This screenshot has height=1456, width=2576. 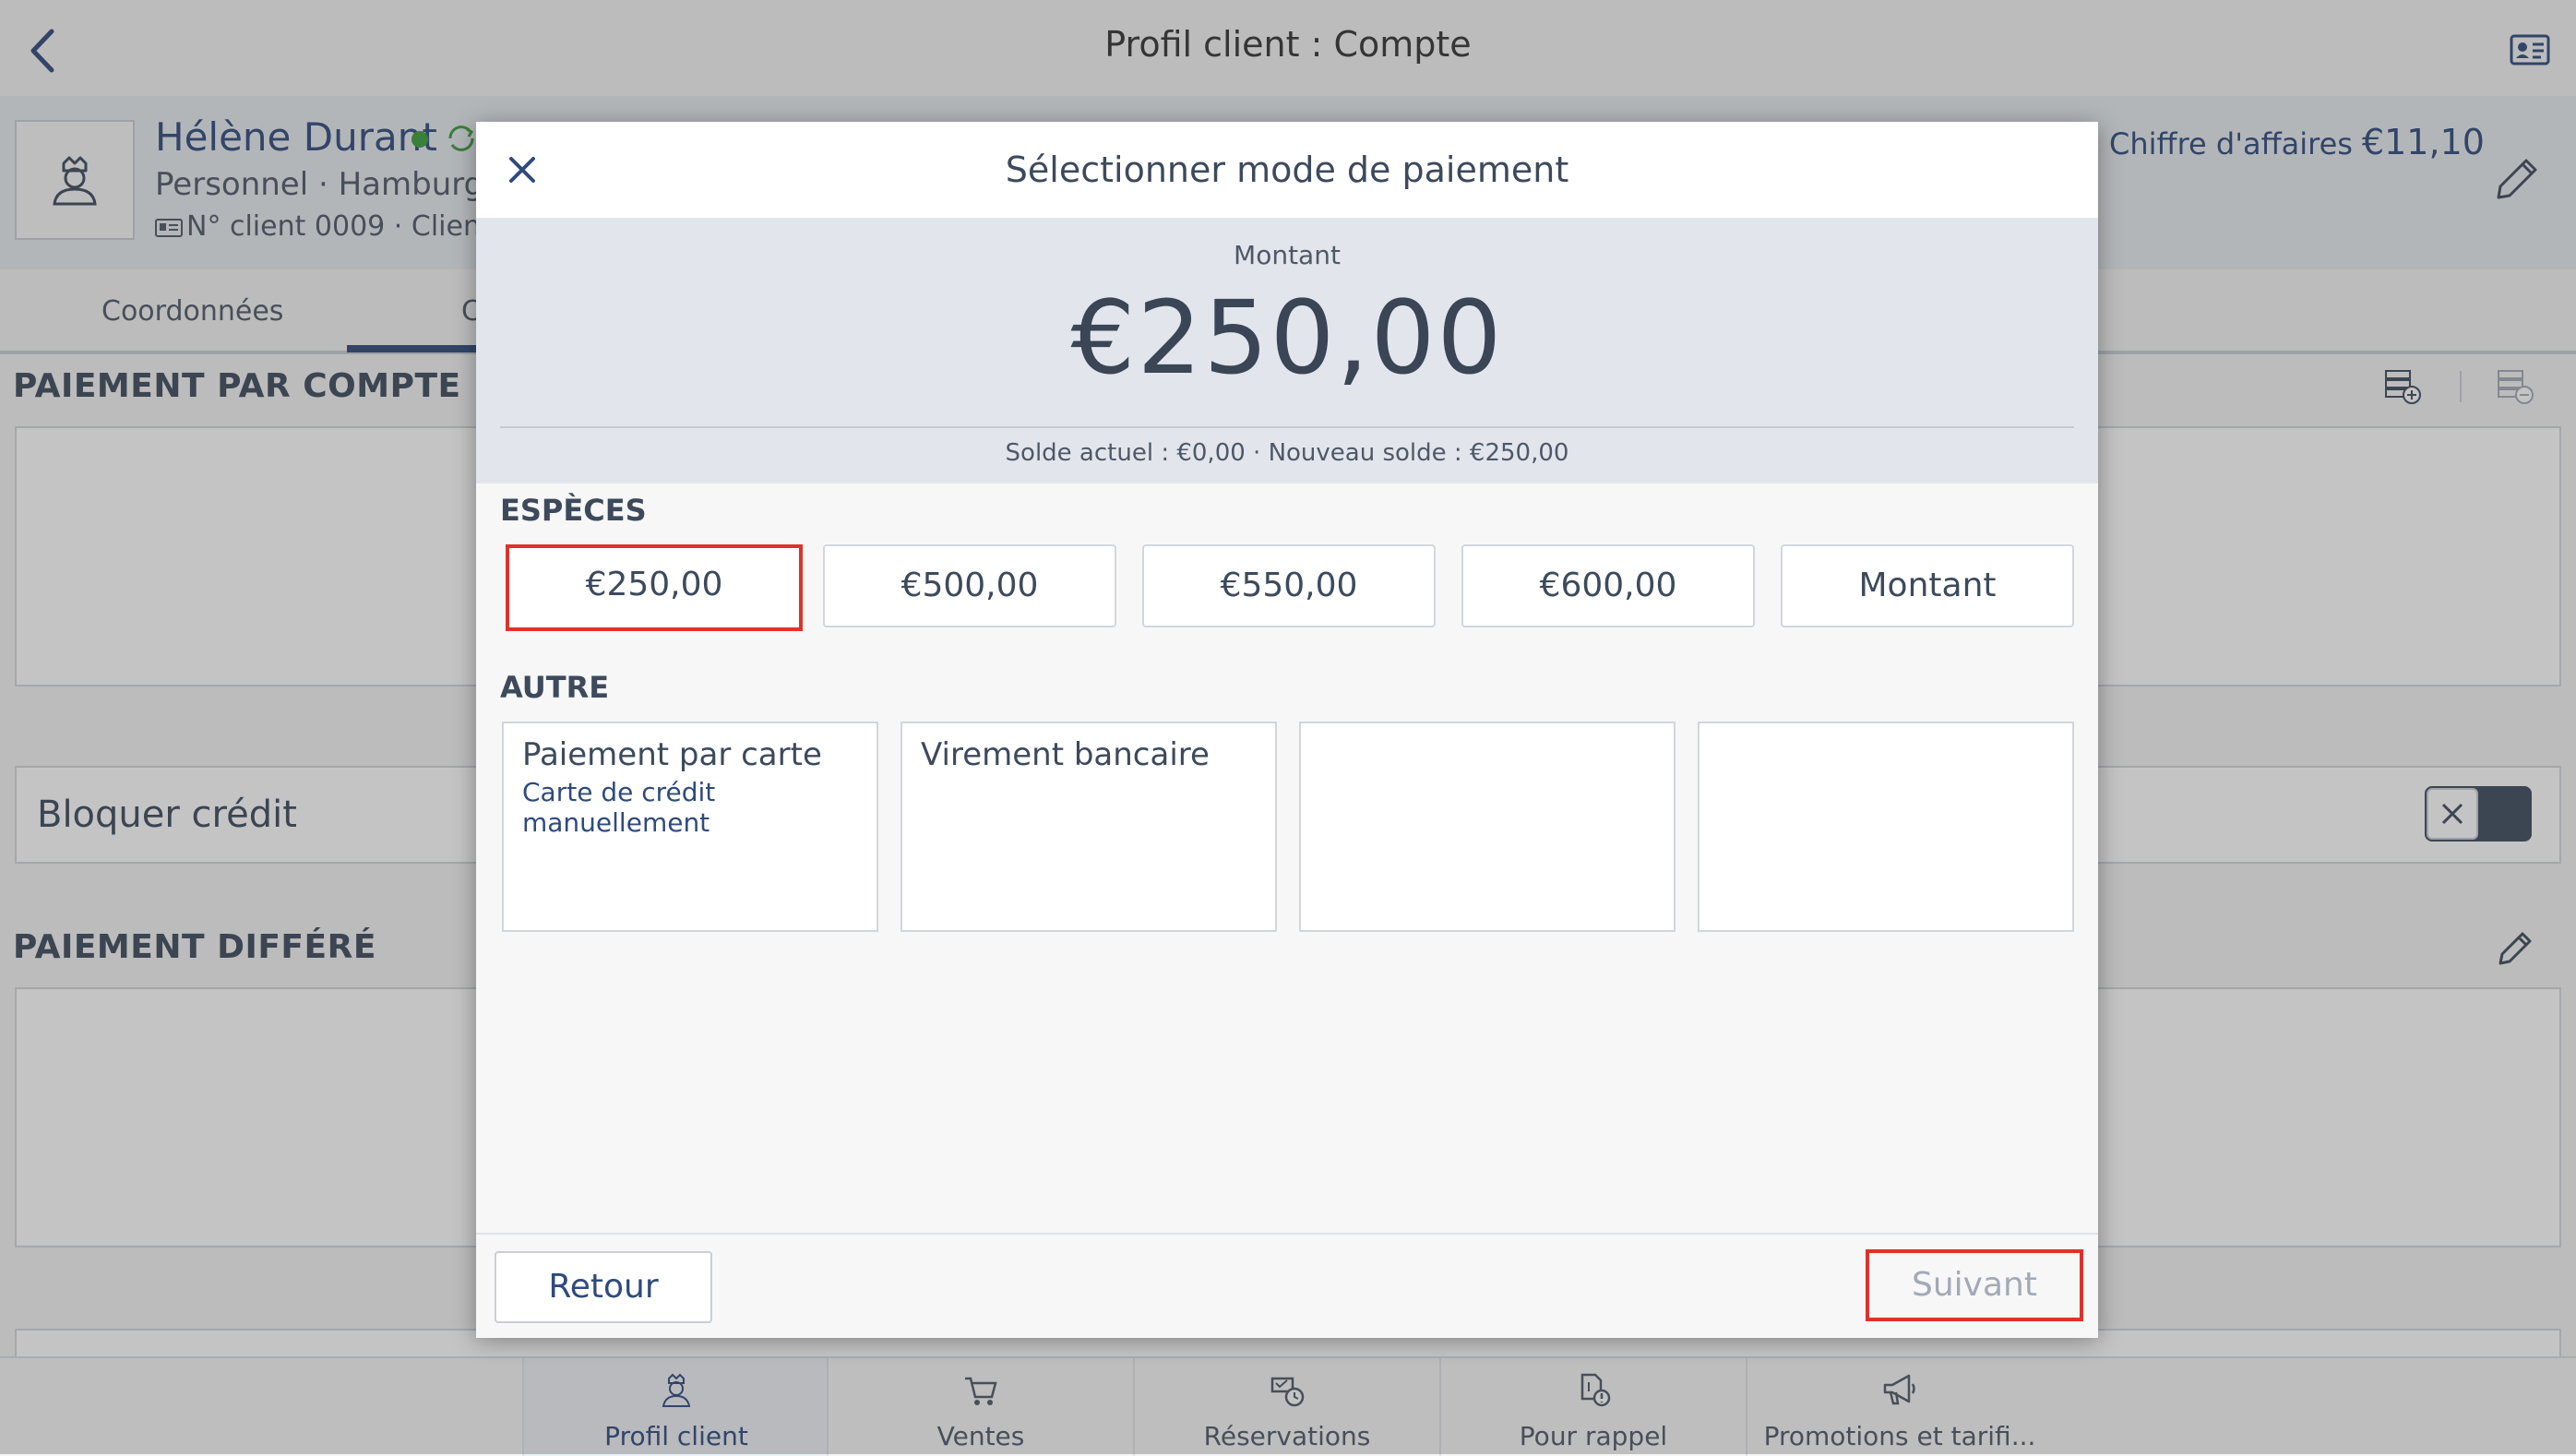 I want to click on amount-value: €250,00, so click(x=1287, y=338).